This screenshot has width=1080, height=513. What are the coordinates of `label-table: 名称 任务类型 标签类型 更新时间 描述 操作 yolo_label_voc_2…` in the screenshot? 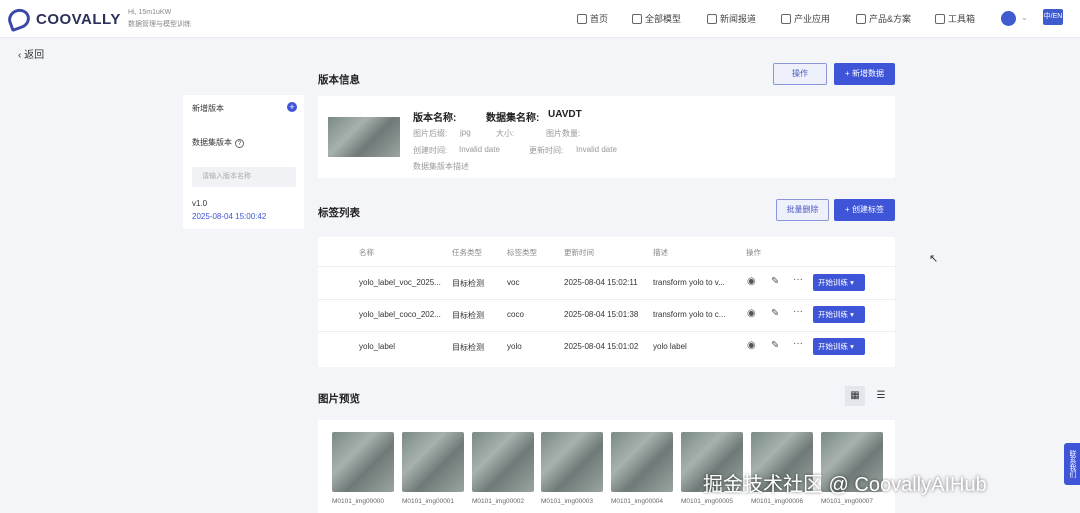 It's located at (606, 302).